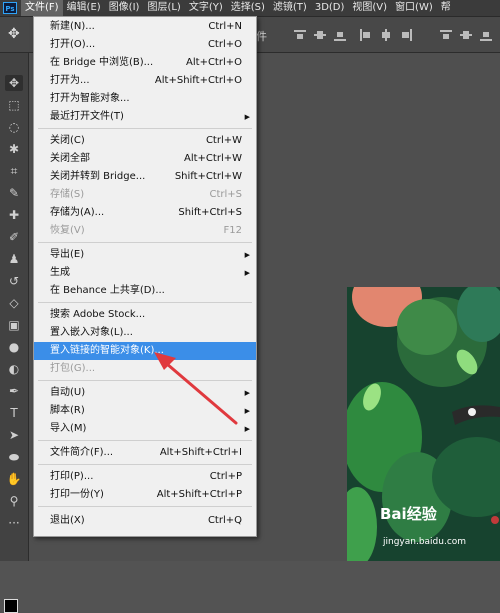 This screenshot has height=613, width=500. I want to click on foreground-color-swatch, so click(11, 606).